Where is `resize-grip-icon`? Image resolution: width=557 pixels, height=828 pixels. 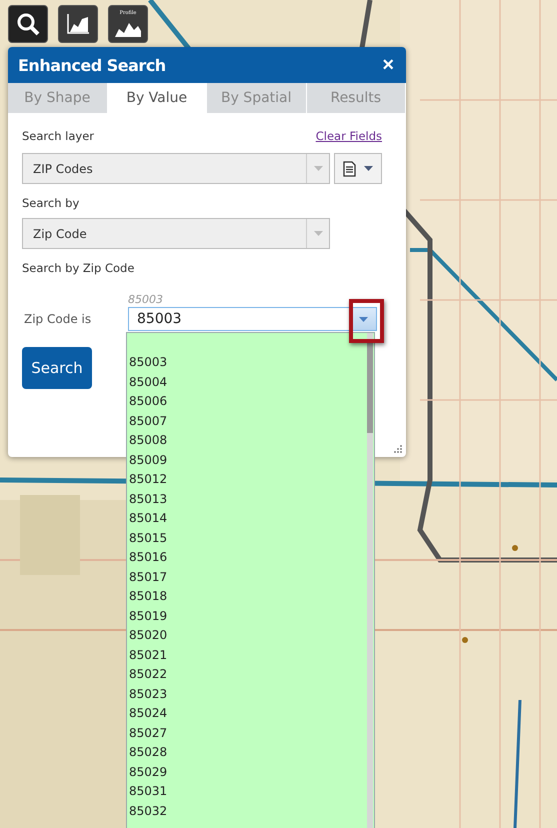
resize-grip-icon is located at coordinates (398, 449).